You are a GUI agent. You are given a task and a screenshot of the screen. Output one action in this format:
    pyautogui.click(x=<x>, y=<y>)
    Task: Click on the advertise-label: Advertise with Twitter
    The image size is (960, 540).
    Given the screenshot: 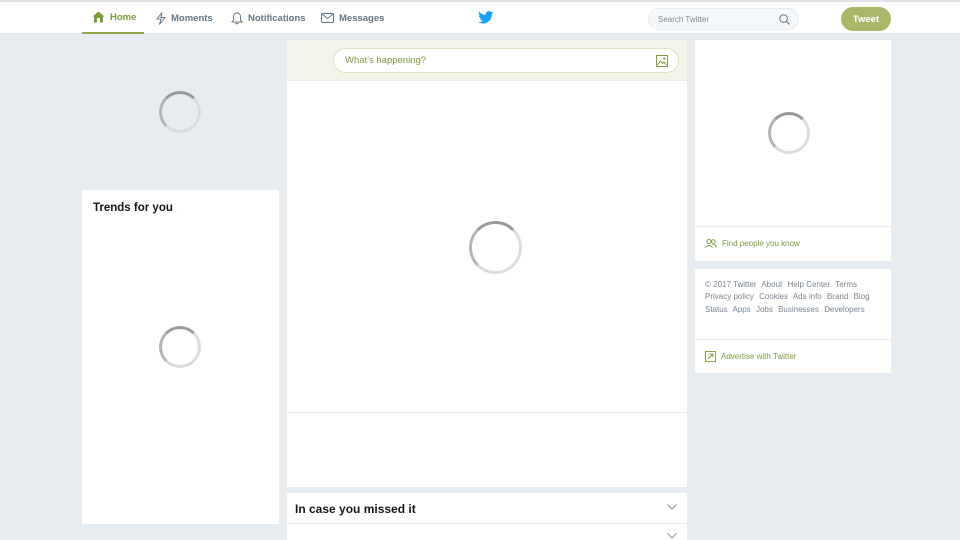 What is the action you would take?
    pyautogui.click(x=759, y=356)
    